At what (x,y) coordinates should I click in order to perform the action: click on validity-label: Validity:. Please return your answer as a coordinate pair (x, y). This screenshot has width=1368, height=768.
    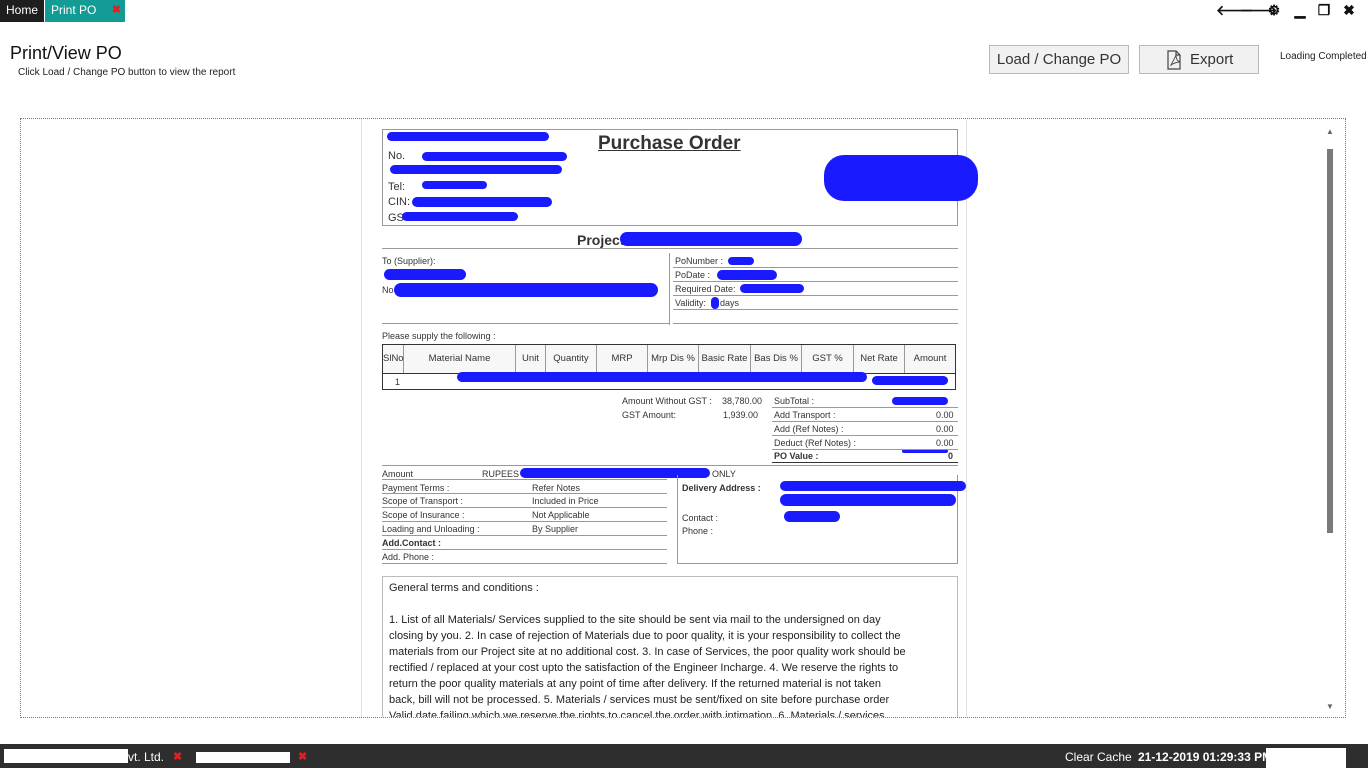
    Looking at the image, I should click on (690, 303).